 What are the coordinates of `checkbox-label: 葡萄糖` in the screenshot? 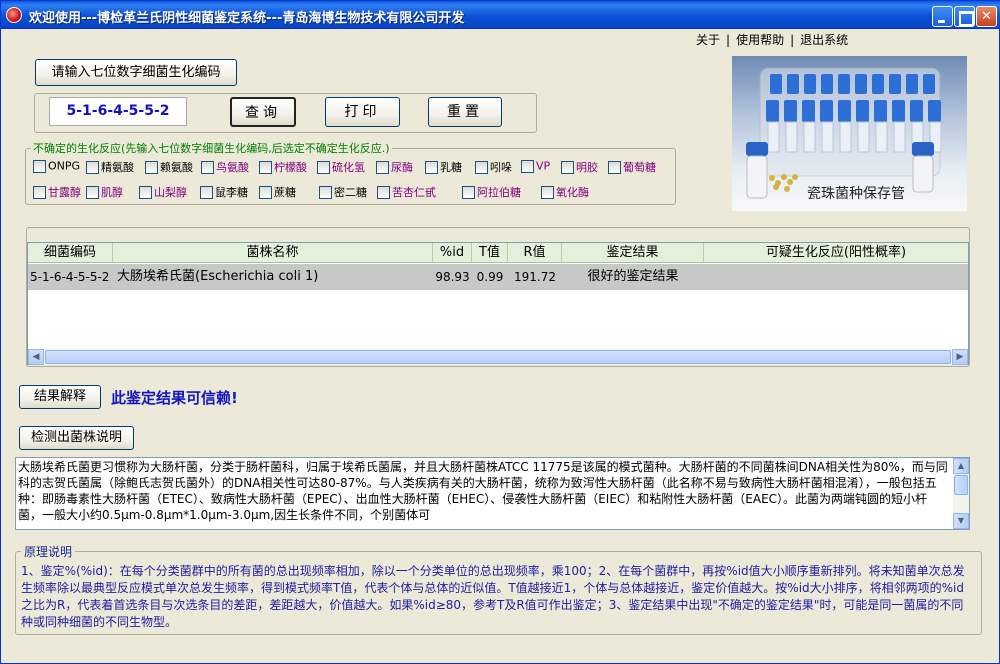 It's located at (639, 167).